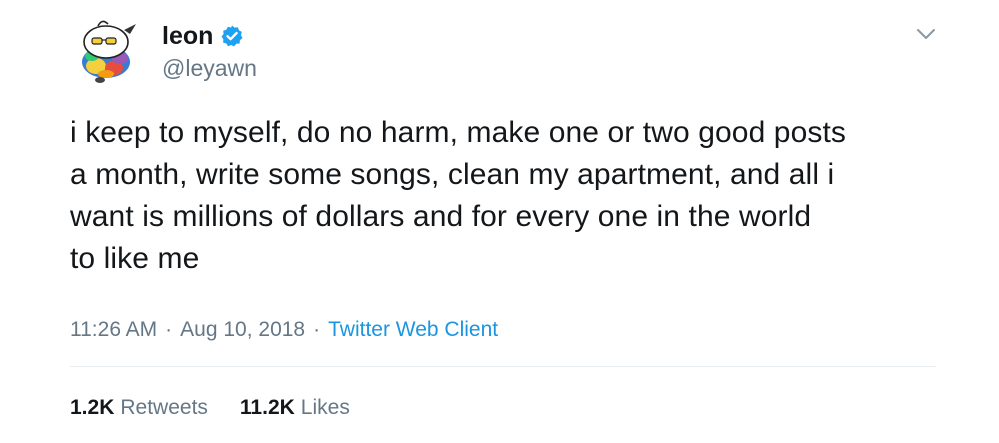 The image size is (999, 443). What do you see at coordinates (210, 408) in the screenshot?
I see `tweet-stats: 1.2K Retweets 11.2K Likes` at bounding box center [210, 408].